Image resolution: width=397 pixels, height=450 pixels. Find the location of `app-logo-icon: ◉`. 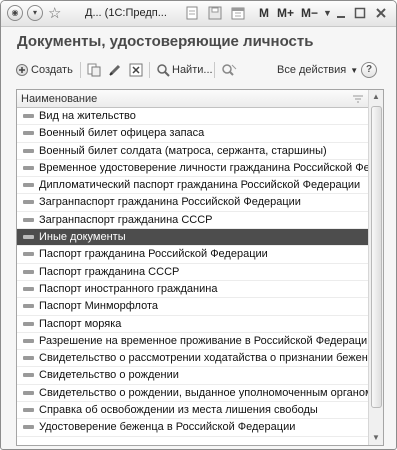

app-logo-icon: ◉ is located at coordinates (15, 13).